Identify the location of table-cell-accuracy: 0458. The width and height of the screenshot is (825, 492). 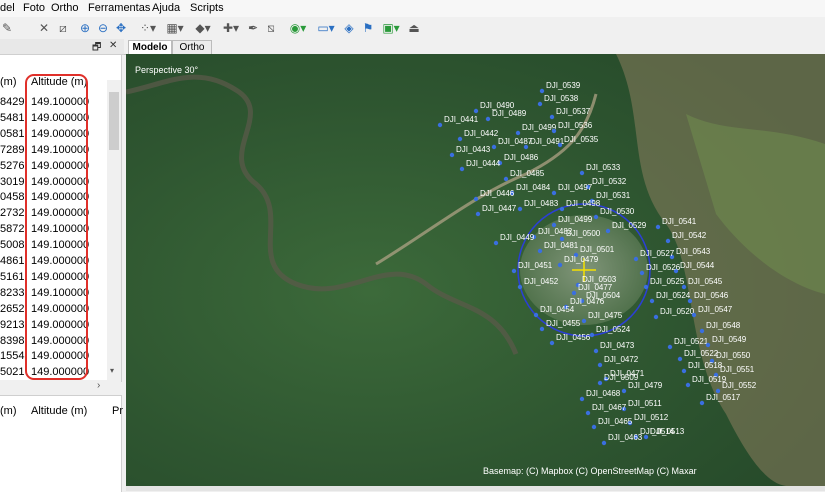
(12, 197).